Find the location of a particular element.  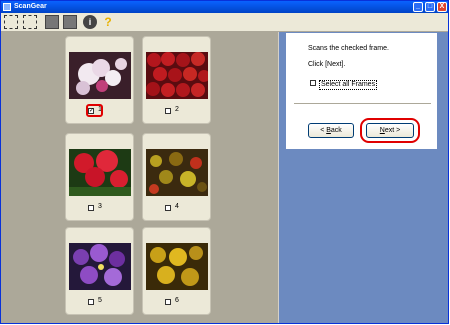

frame-4: 4 is located at coordinates (176, 177).